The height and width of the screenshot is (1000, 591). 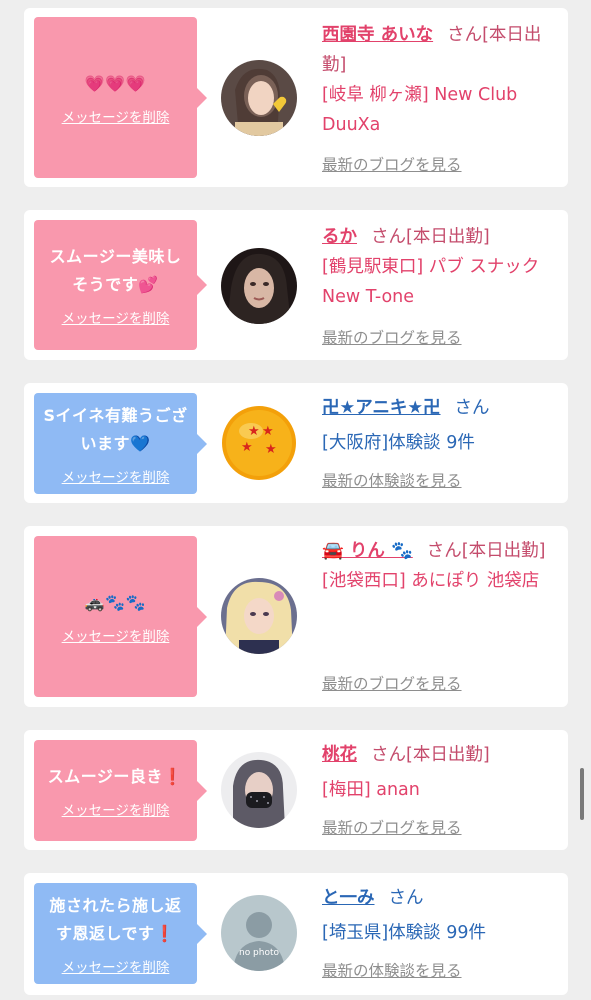 What do you see at coordinates (339, 755) in the screenshot?
I see `sender-name-link: 桃花` at bounding box center [339, 755].